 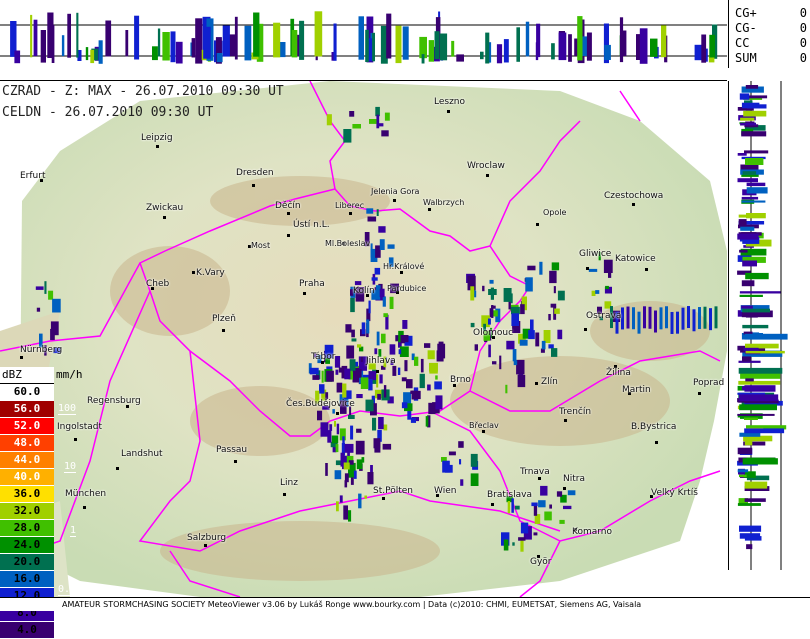 What do you see at coordinates (444, 202) in the screenshot?
I see `city-label: Walbrzych` at bounding box center [444, 202].